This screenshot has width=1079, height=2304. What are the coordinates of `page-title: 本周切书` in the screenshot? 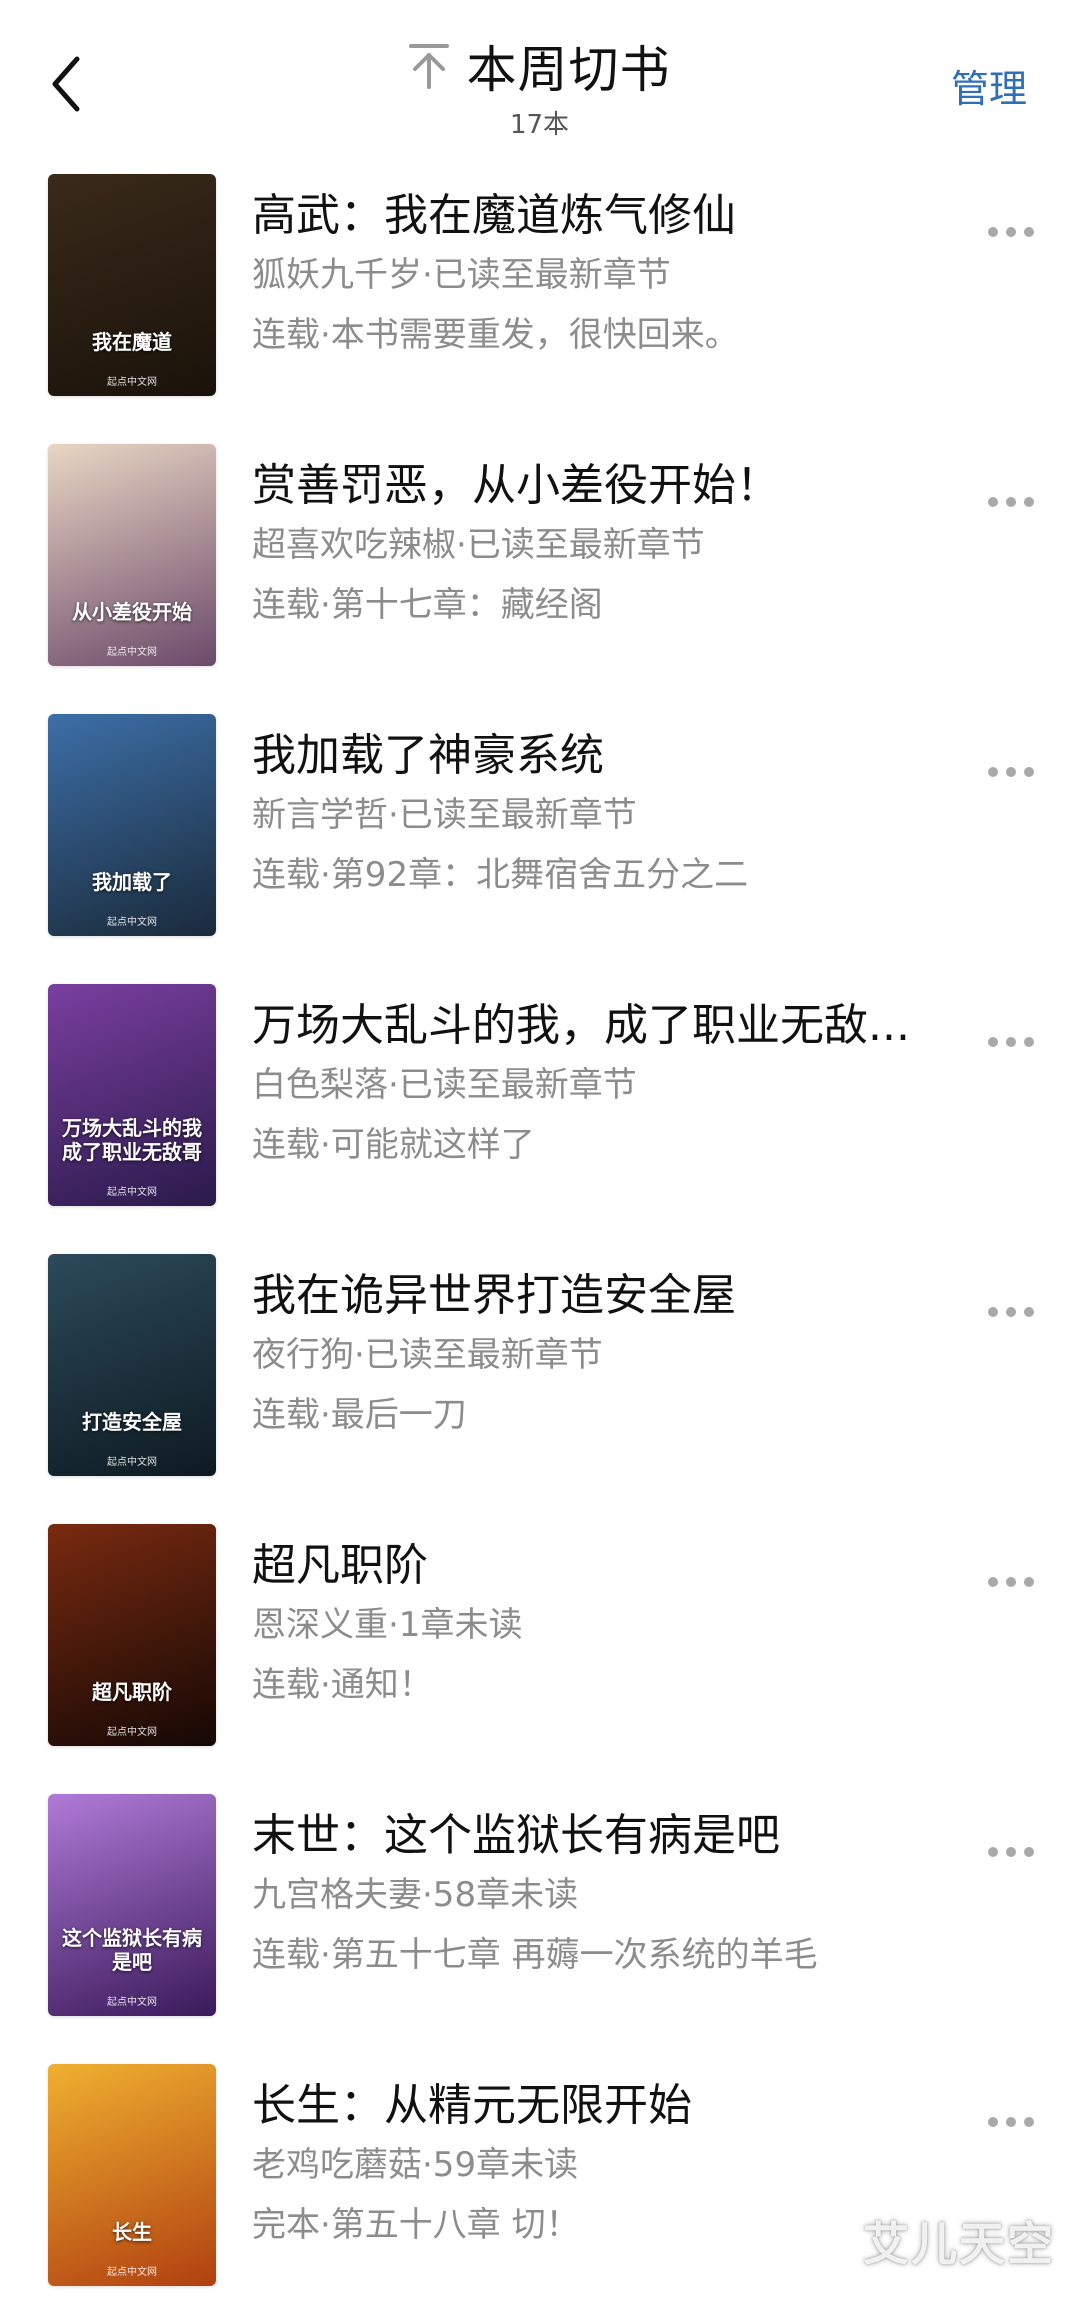 It's located at (568, 70).